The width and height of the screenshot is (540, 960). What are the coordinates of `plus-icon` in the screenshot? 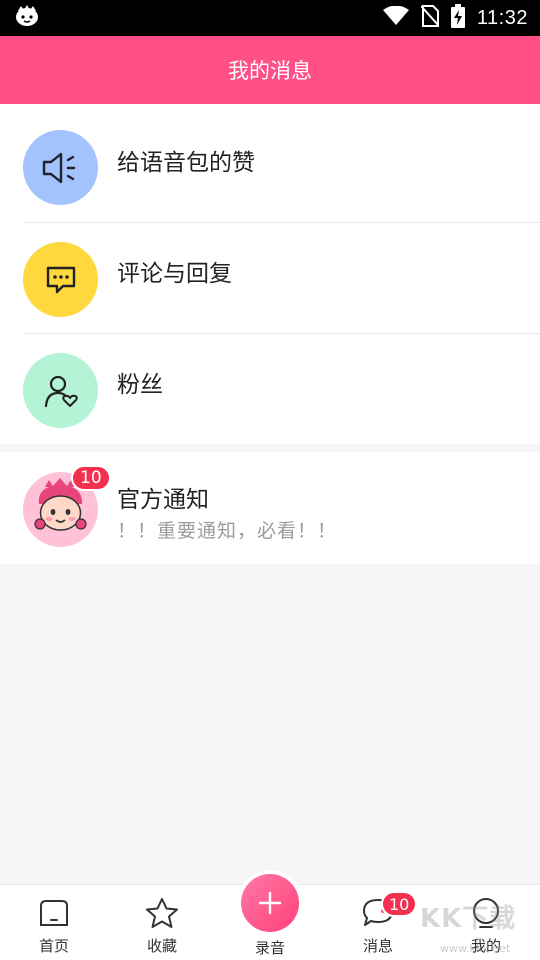 It's located at (270, 903).